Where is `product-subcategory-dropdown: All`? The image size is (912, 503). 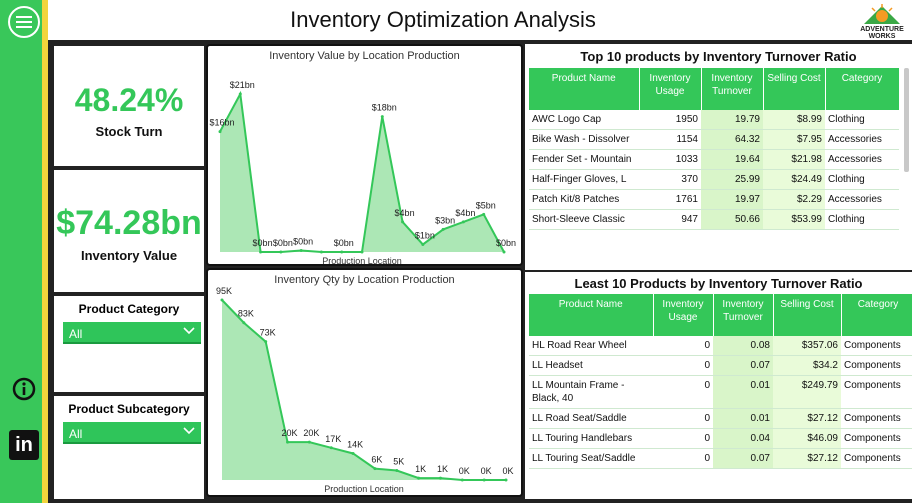
product-subcategory-dropdown: All is located at coordinates (132, 433).